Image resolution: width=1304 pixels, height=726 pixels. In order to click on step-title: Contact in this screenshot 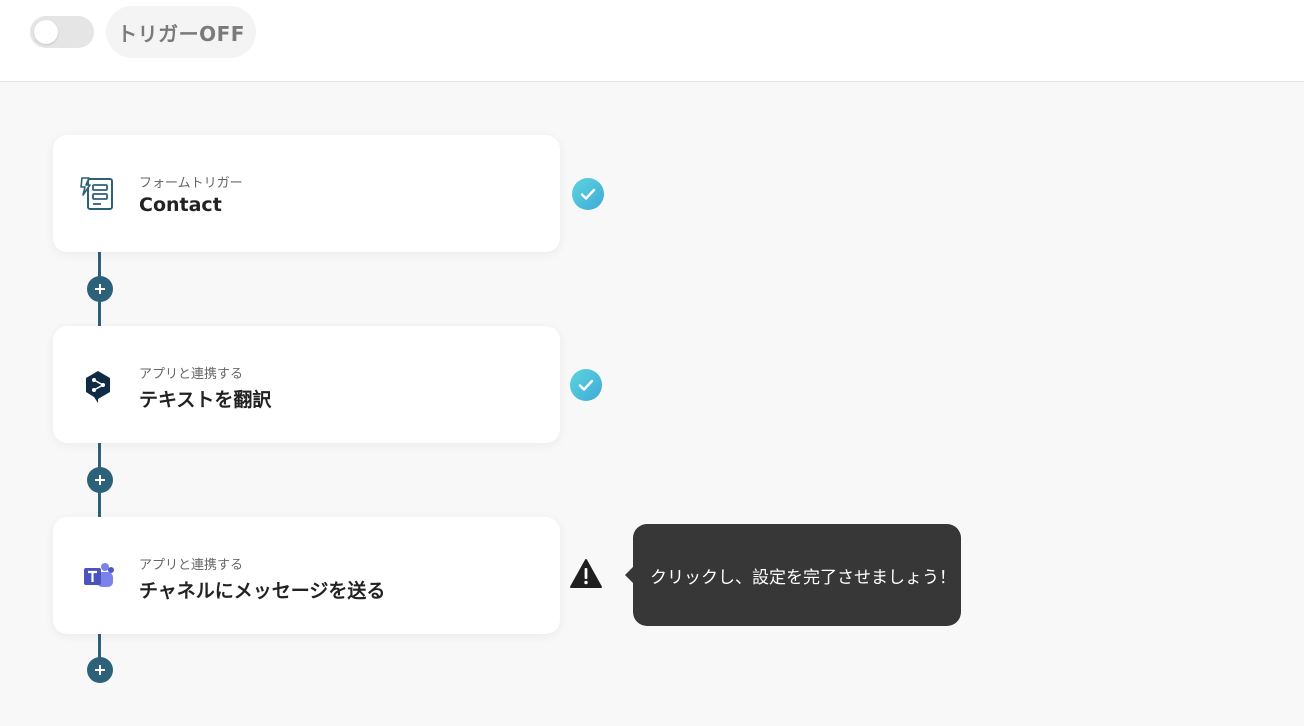, I will do `click(180, 205)`.